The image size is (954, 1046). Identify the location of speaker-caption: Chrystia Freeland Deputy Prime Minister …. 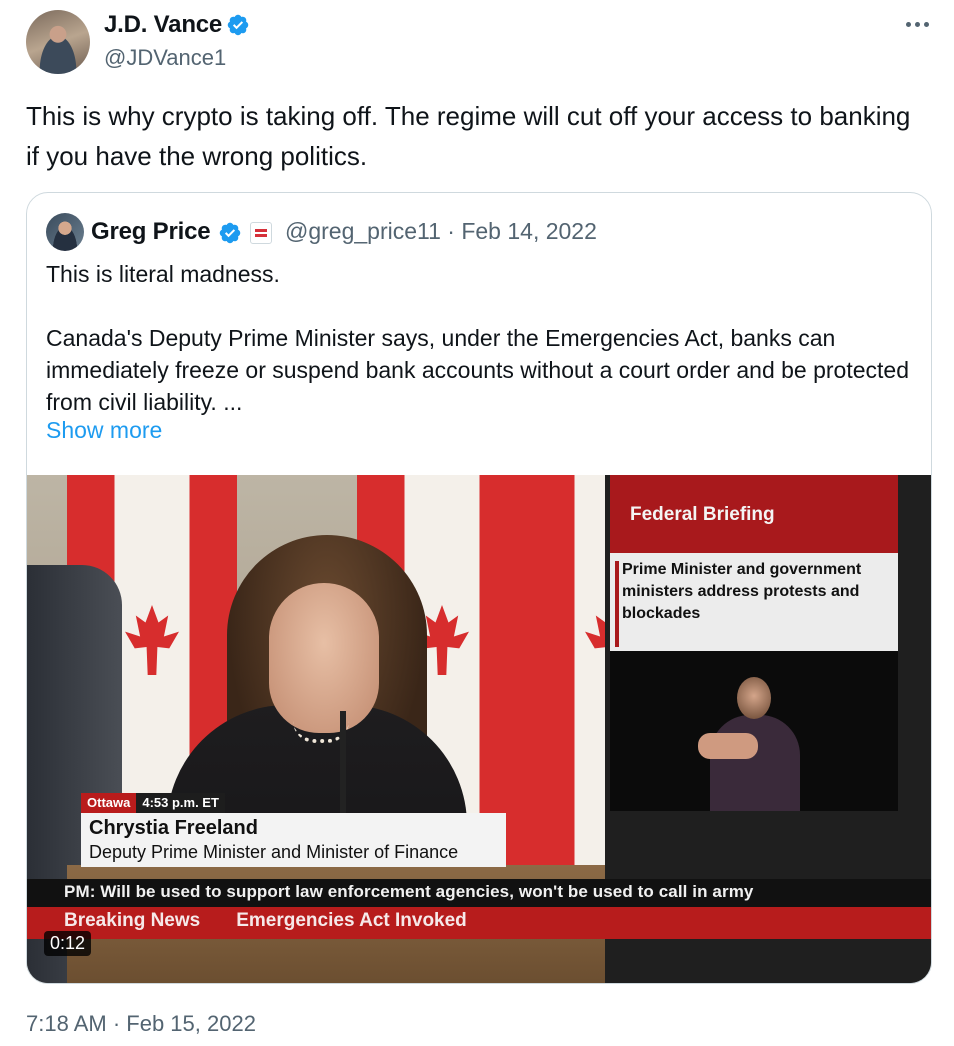
(293, 840).